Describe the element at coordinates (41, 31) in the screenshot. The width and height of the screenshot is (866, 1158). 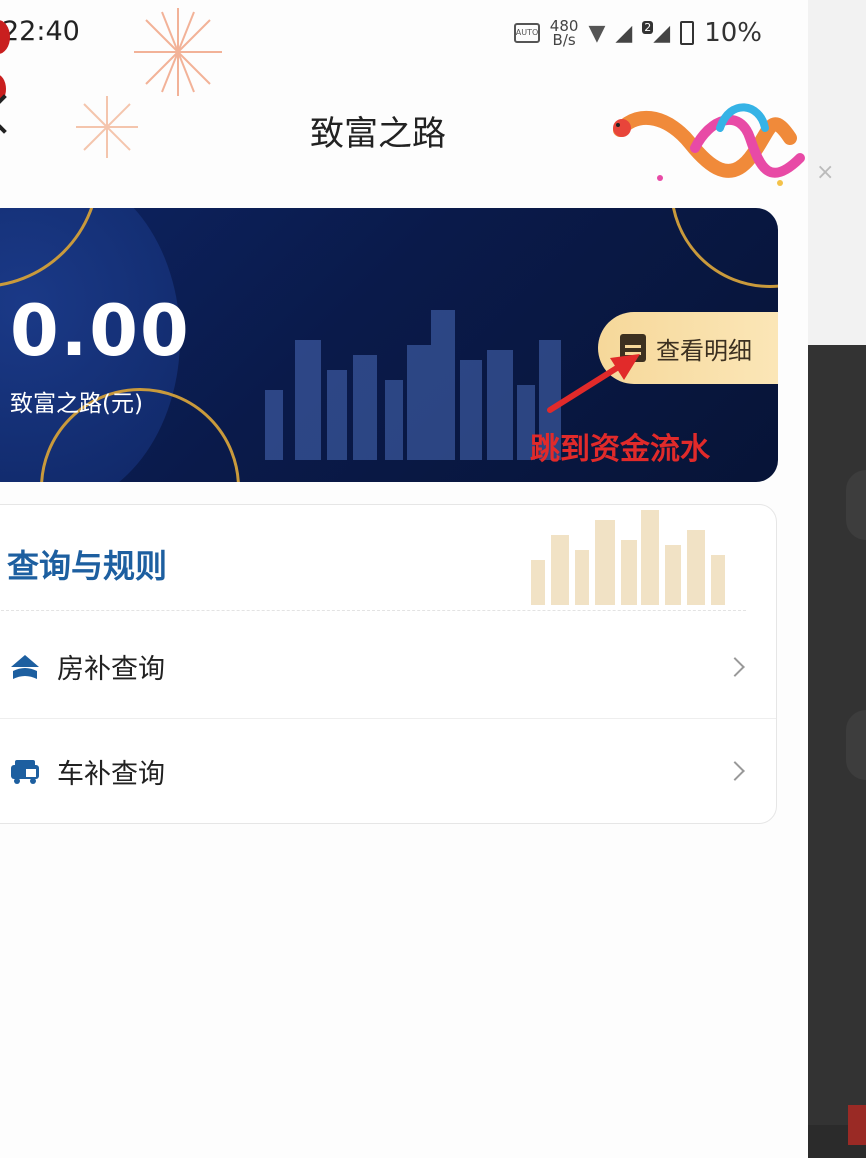
I see `status-time: 22:40` at that location.